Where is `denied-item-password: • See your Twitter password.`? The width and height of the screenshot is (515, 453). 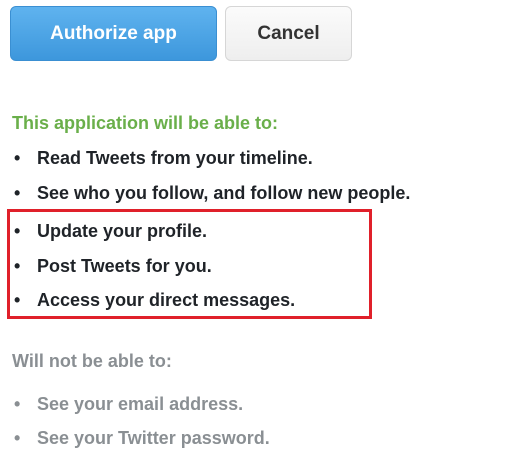
denied-item-password: • See your Twitter password. is located at coordinates (142, 438).